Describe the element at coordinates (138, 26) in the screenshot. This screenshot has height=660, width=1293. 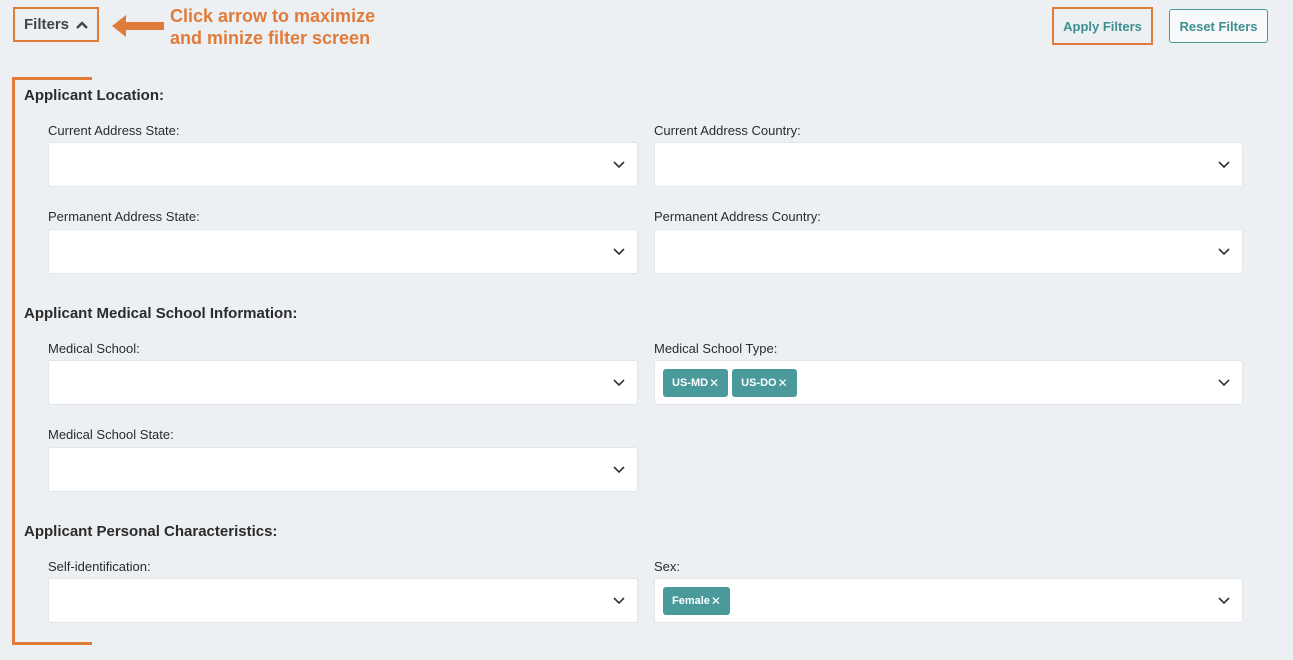
I see `annotation-arrow-icon` at that location.